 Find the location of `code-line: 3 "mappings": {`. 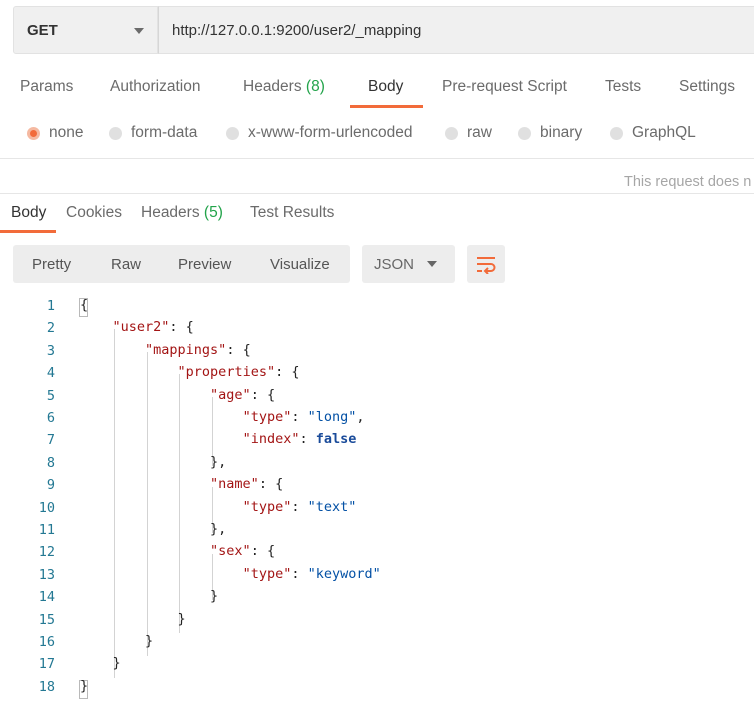

code-line: 3 "mappings": { is located at coordinates (377, 351).